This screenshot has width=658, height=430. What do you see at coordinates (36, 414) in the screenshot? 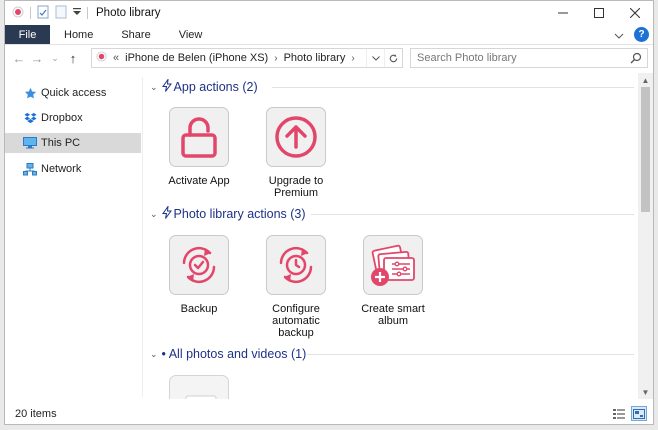
I see `item-count: 20 items` at bounding box center [36, 414].